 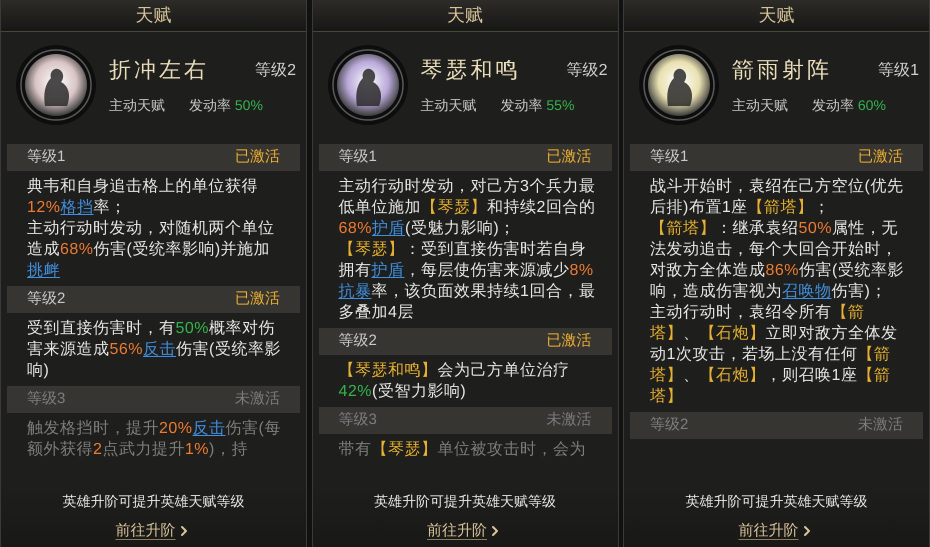 I want to click on talent-description: 主动行动时发动，对己方3个兵力最低单位施加【琴瑟】和持续2回合的 68%护盾(受魅力影响)；, so click(x=467, y=207).